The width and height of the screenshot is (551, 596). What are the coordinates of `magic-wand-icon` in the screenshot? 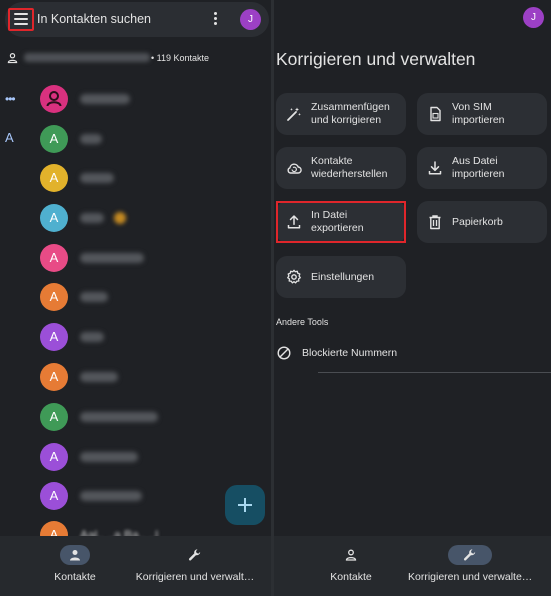 It's located at (294, 114).